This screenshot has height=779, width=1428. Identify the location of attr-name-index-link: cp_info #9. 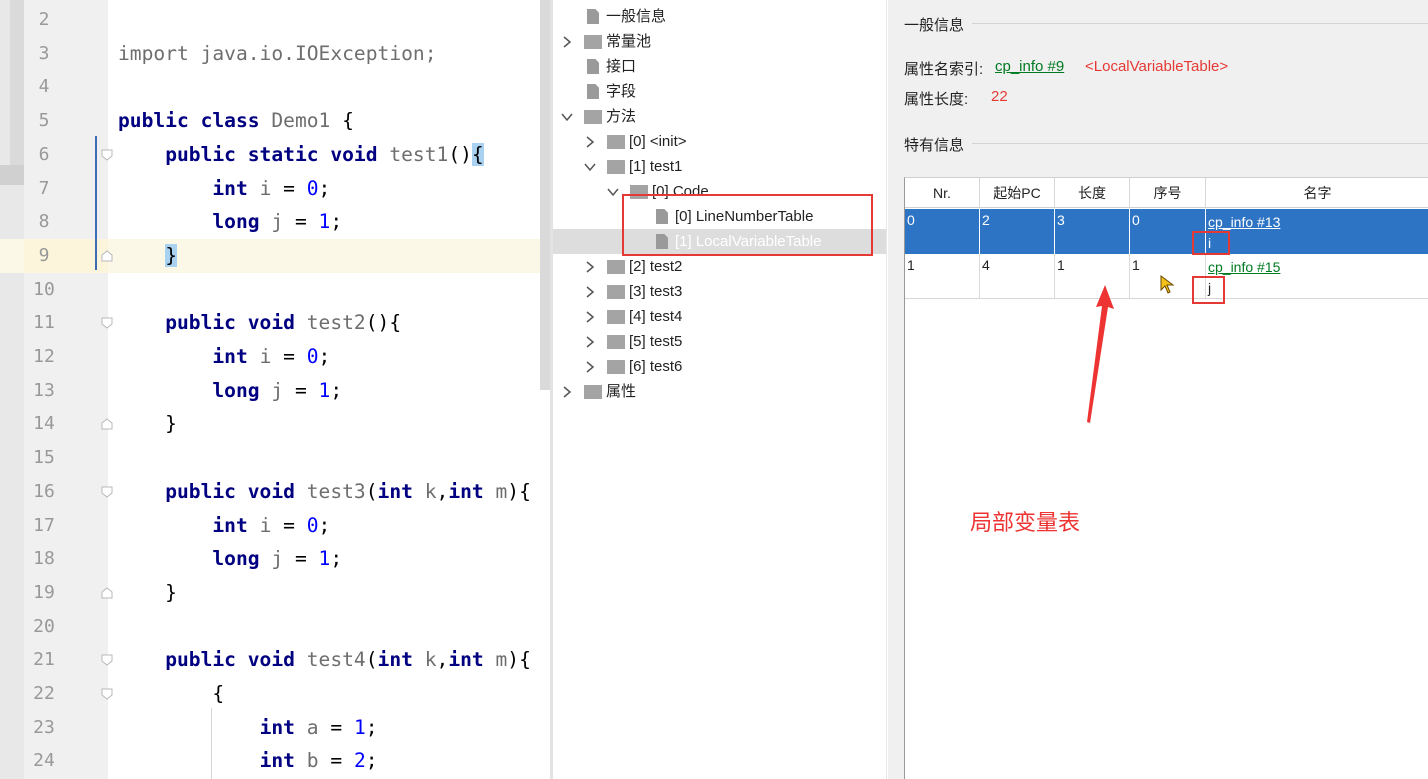
(1029, 66).